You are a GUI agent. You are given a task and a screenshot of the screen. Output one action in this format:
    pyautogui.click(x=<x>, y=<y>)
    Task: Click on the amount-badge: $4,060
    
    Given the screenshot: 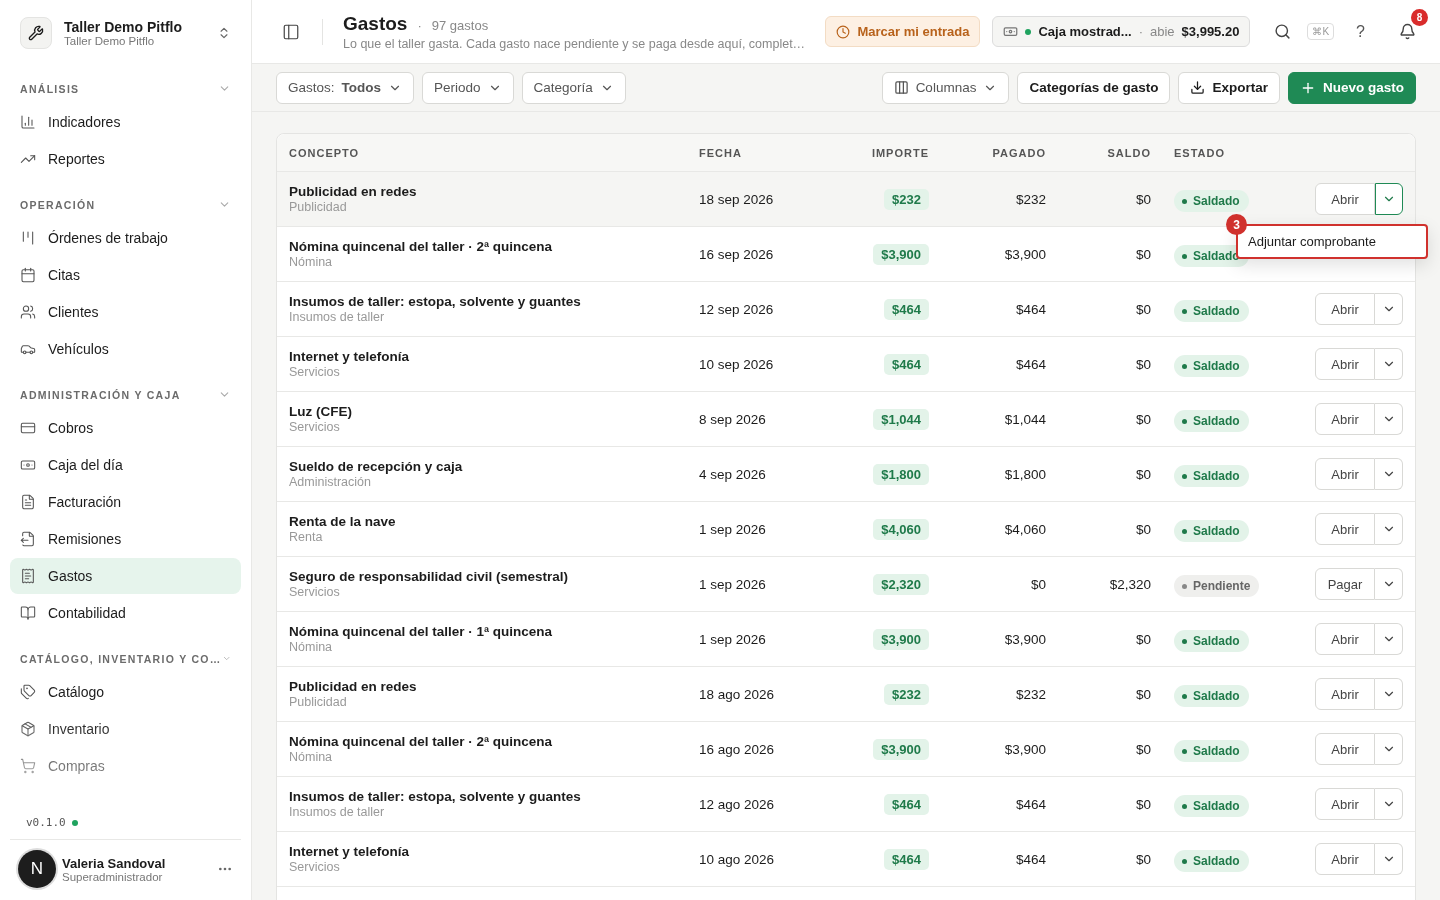 What is the action you would take?
    pyautogui.click(x=901, y=529)
    